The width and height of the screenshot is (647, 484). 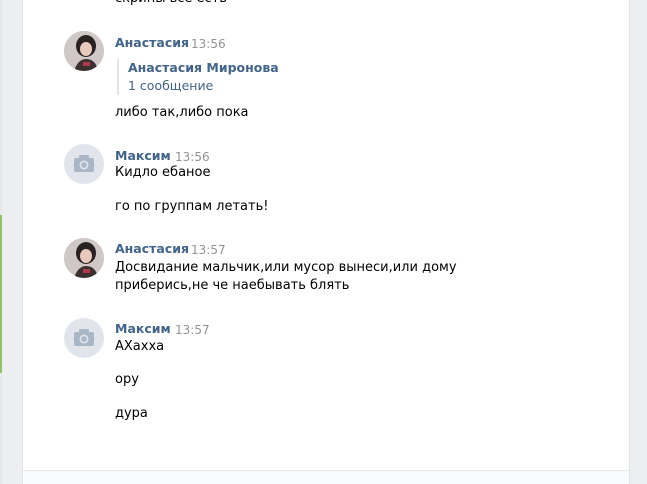 What do you see at coordinates (140, 346) in the screenshot?
I see `message-text: АХахха` at bounding box center [140, 346].